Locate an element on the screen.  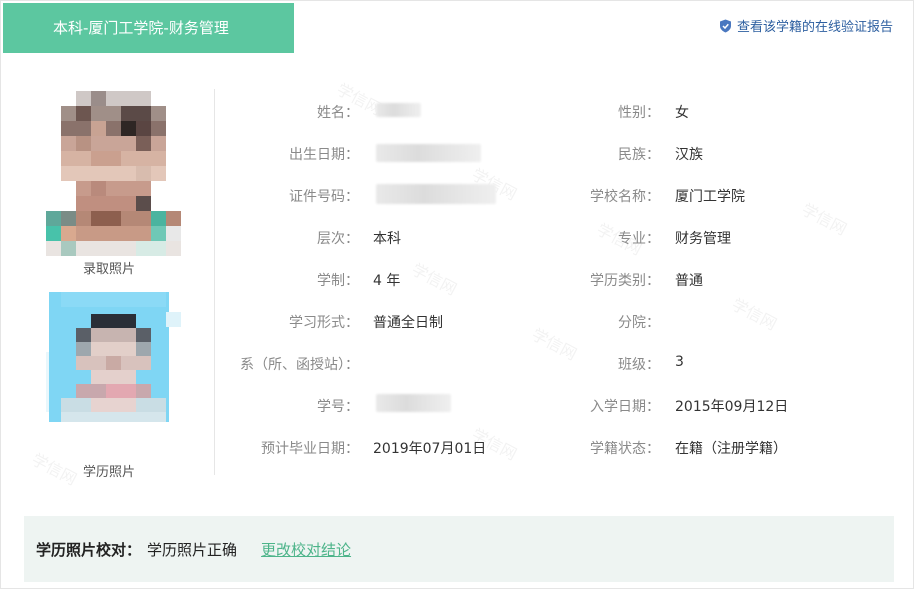
photo-check-result: 学历照片正确 is located at coordinates (192, 549).